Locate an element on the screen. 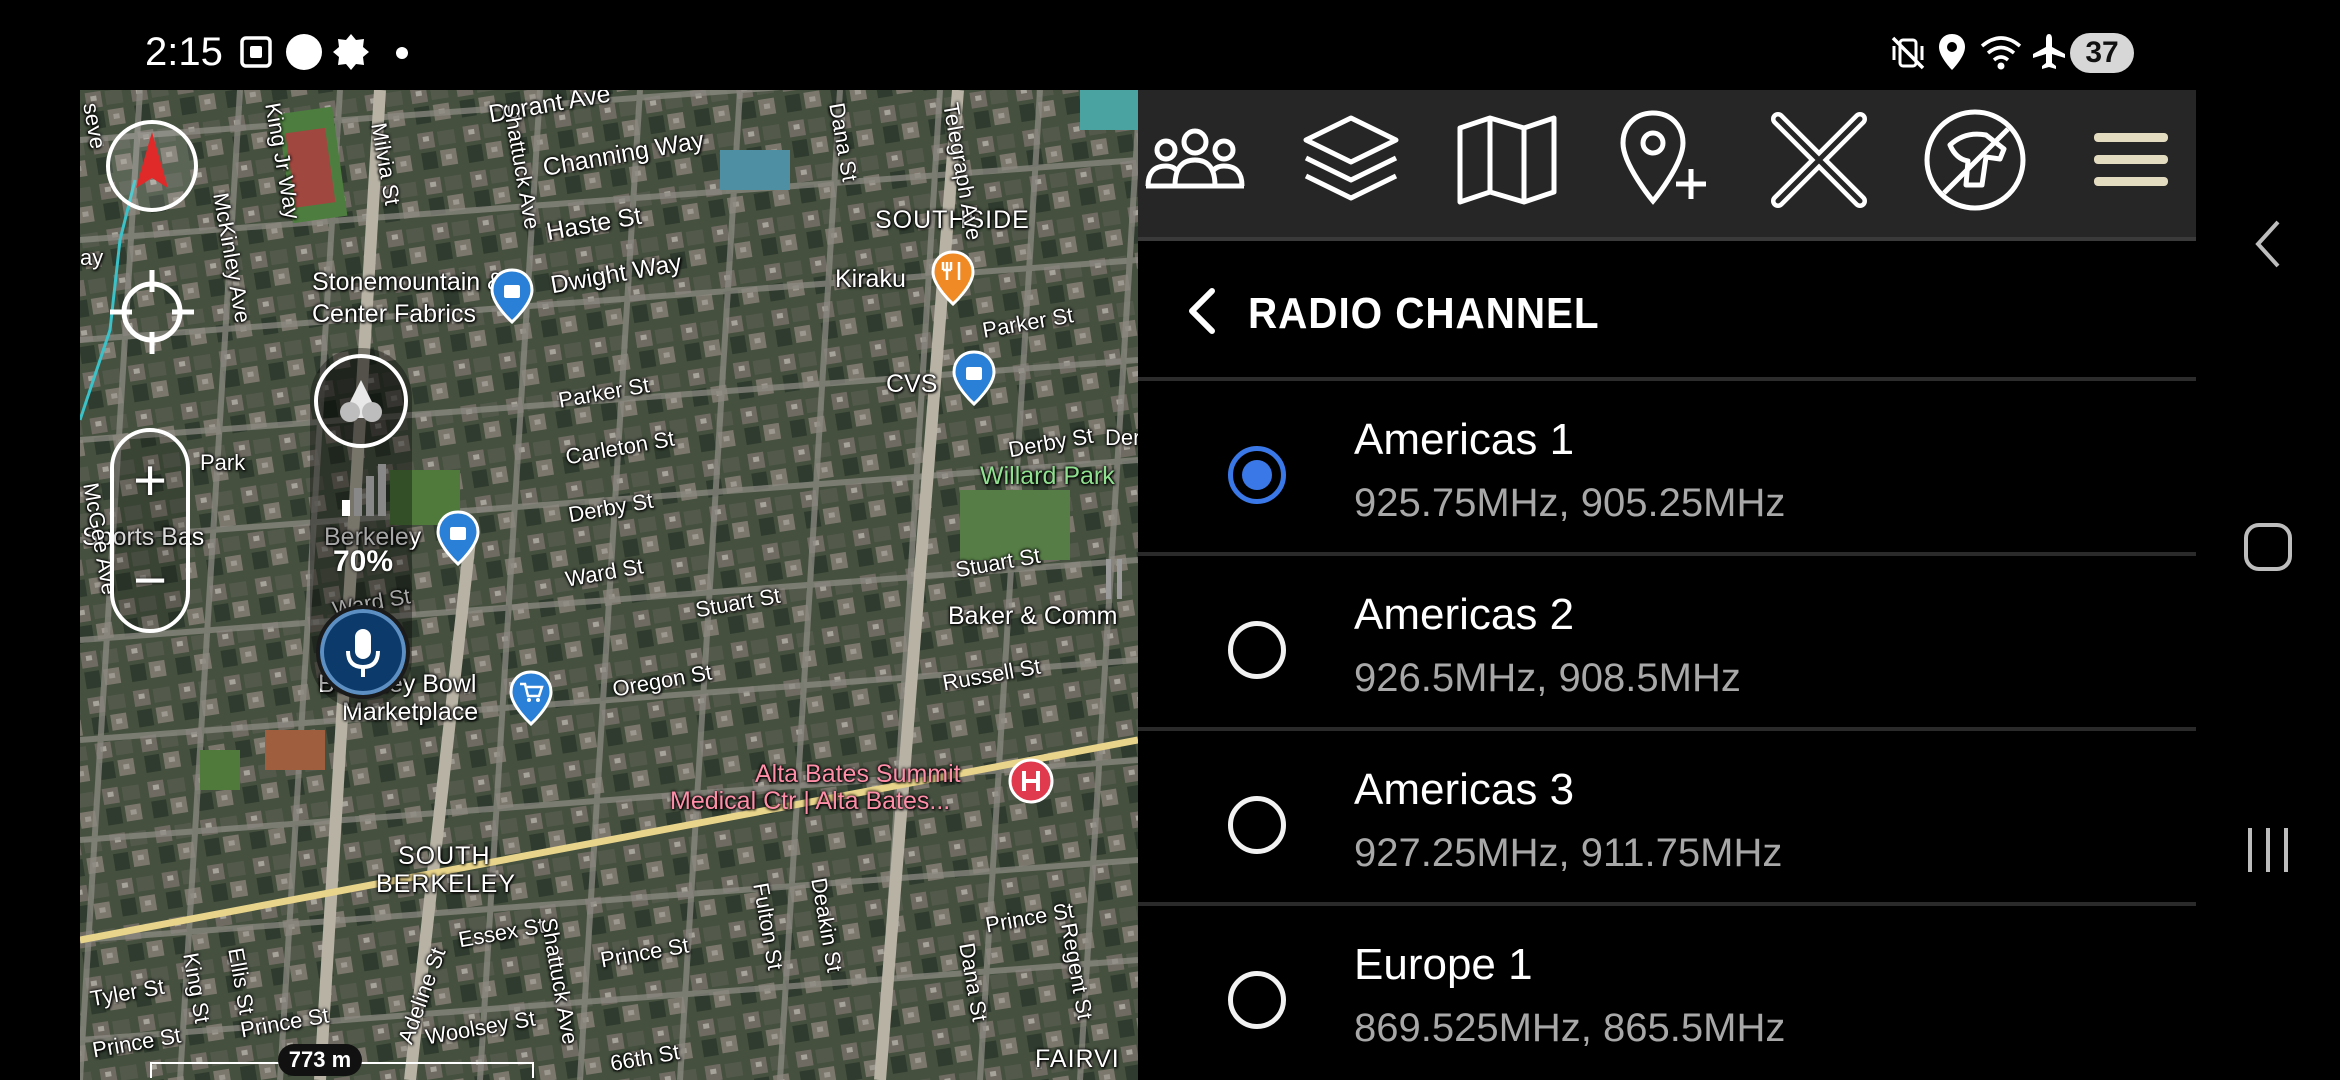 The height and width of the screenshot is (1080, 2340). battery-indicator: 37 is located at coordinates (2102, 53).